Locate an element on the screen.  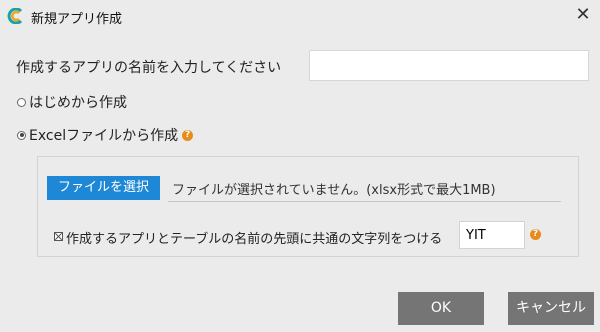
app-name-input is located at coordinates (449, 65).